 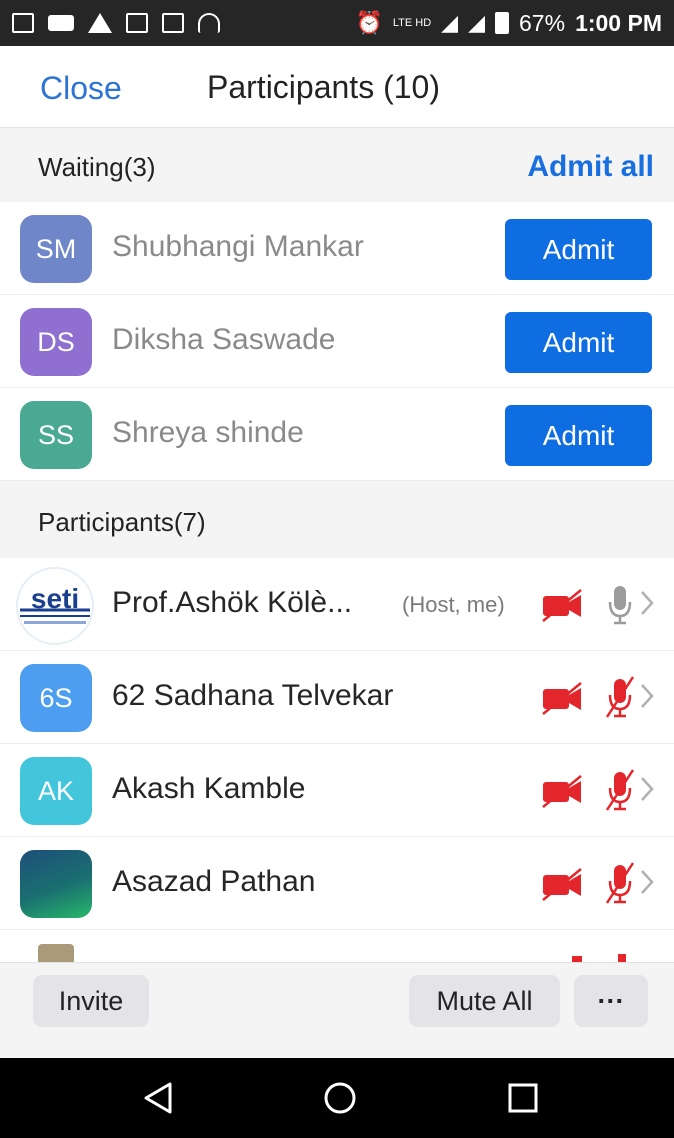 What do you see at coordinates (450, 22) in the screenshot?
I see `signal-icon: ◢` at bounding box center [450, 22].